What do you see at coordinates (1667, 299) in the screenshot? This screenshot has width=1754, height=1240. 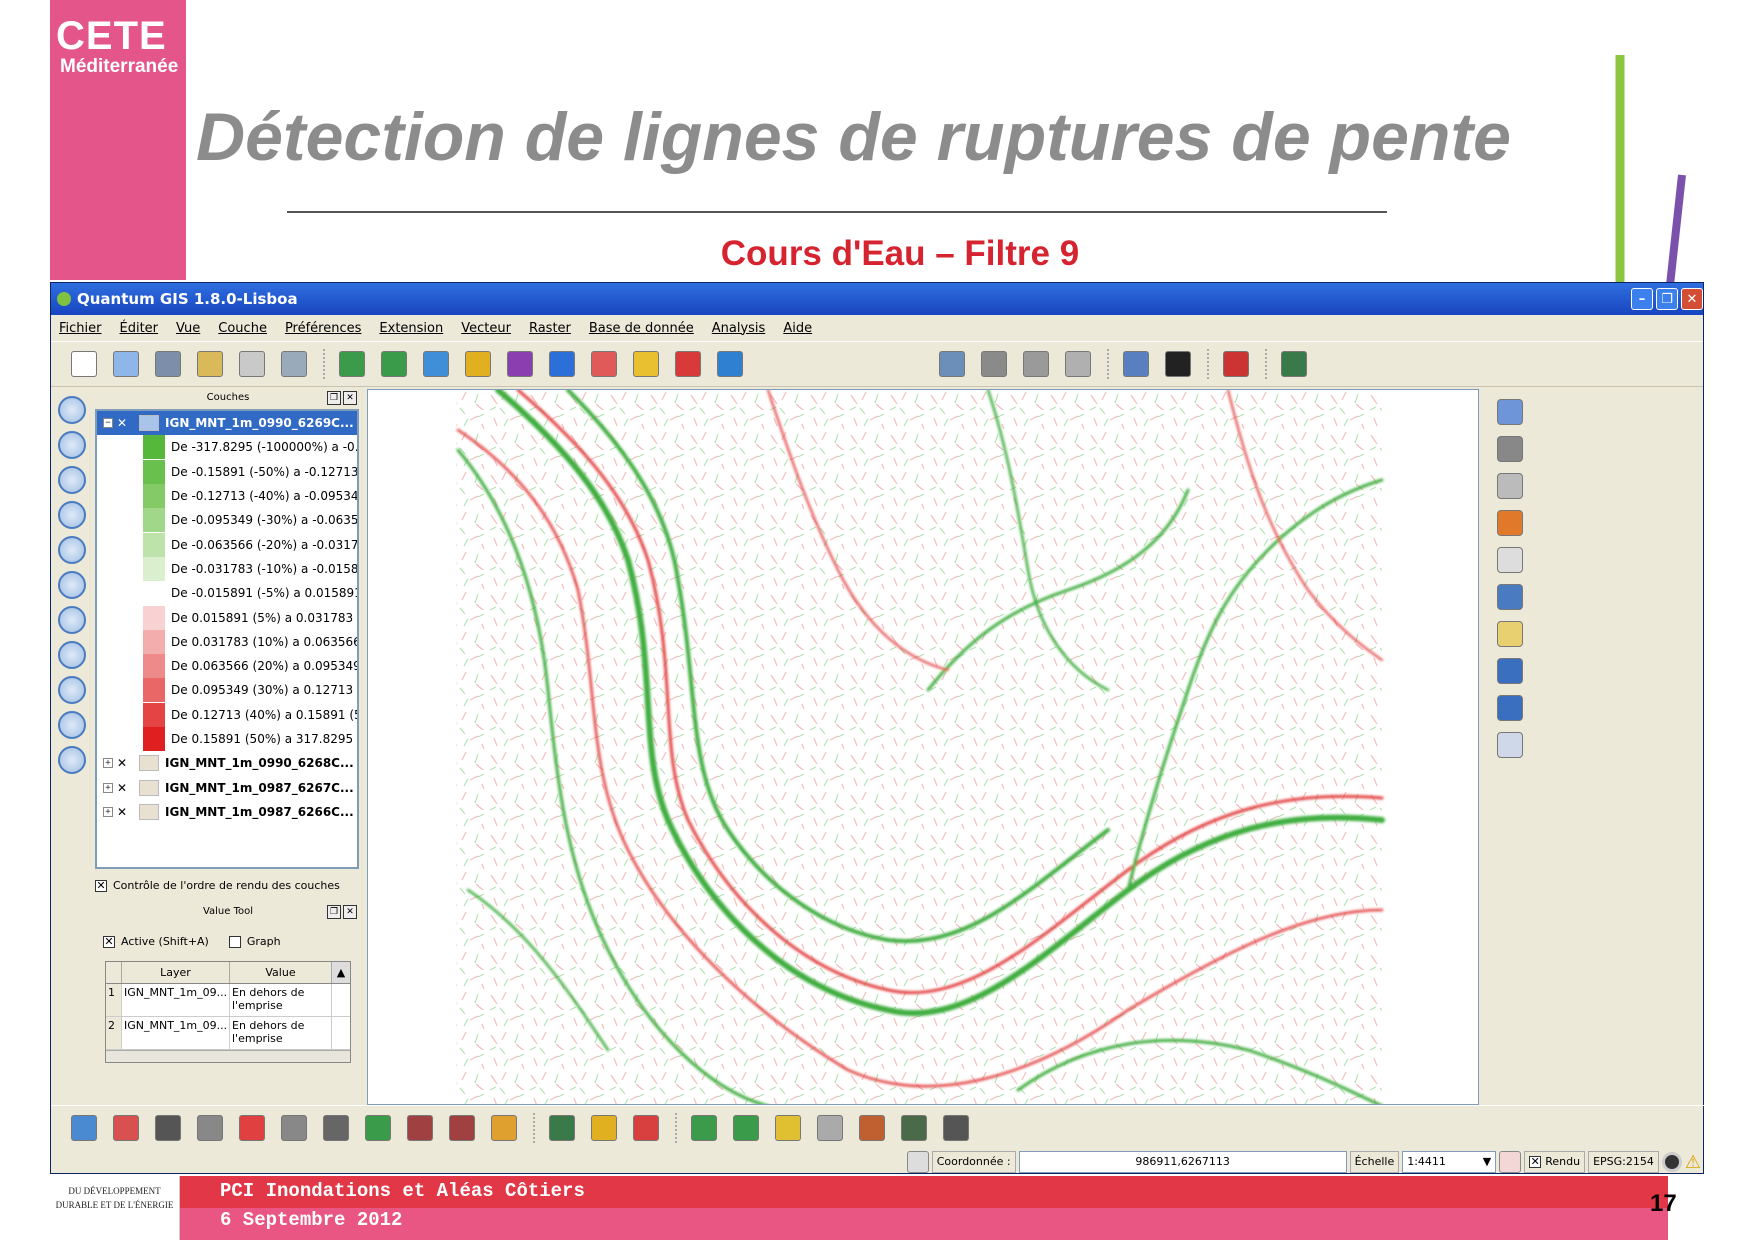 I see `restore-button: ❐` at bounding box center [1667, 299].